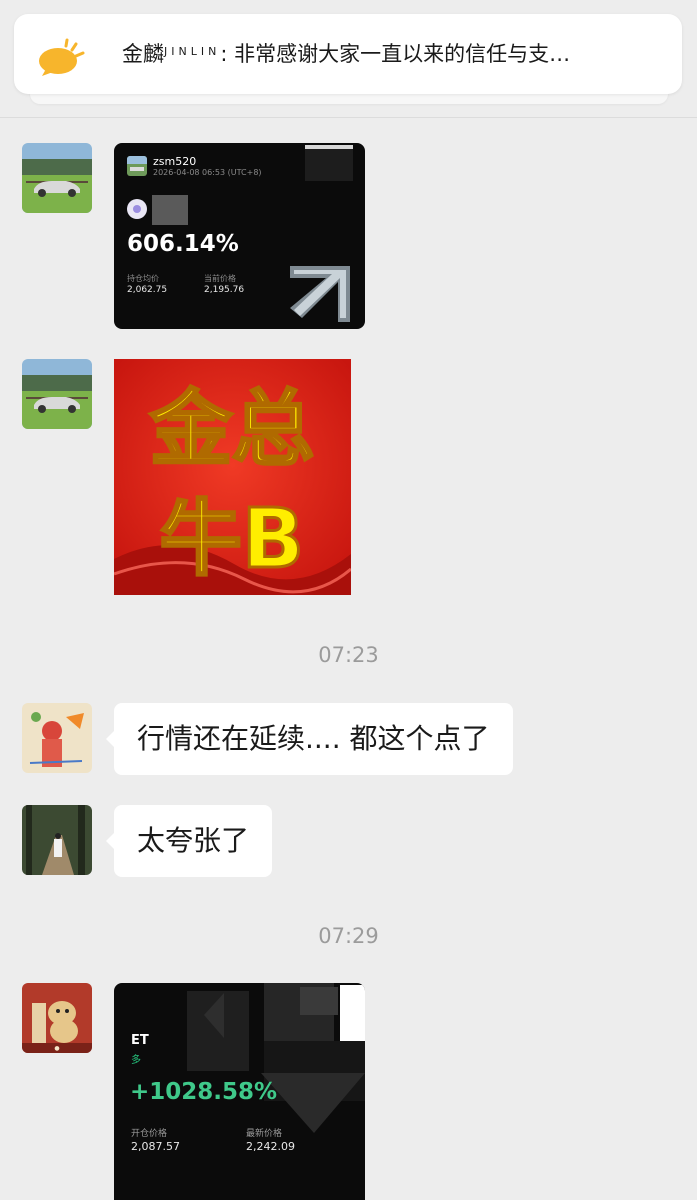 Image resolution: width=697 pixels, height=1200 pixels. I want to click on card-percent: 606.14%, so click(183, 244).